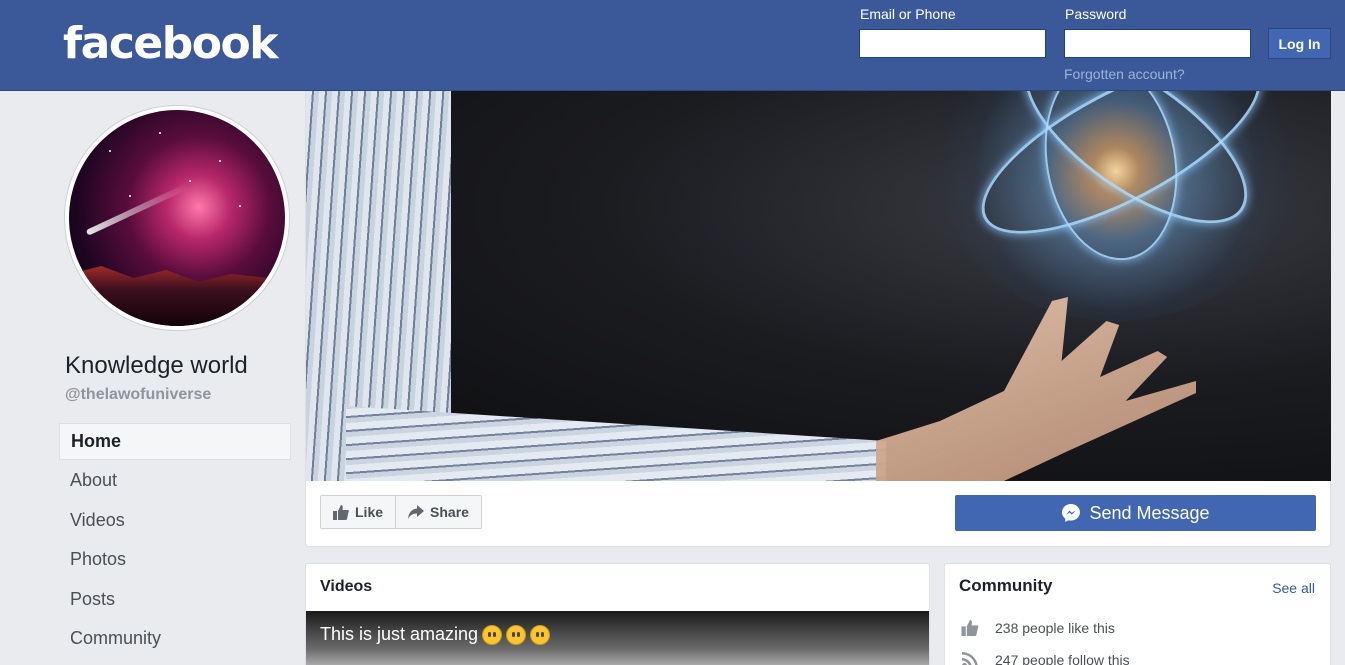 The width and height of the screenshot is (1345, 665). I want to click on like-share-group: Like Share, so click(401, 512).